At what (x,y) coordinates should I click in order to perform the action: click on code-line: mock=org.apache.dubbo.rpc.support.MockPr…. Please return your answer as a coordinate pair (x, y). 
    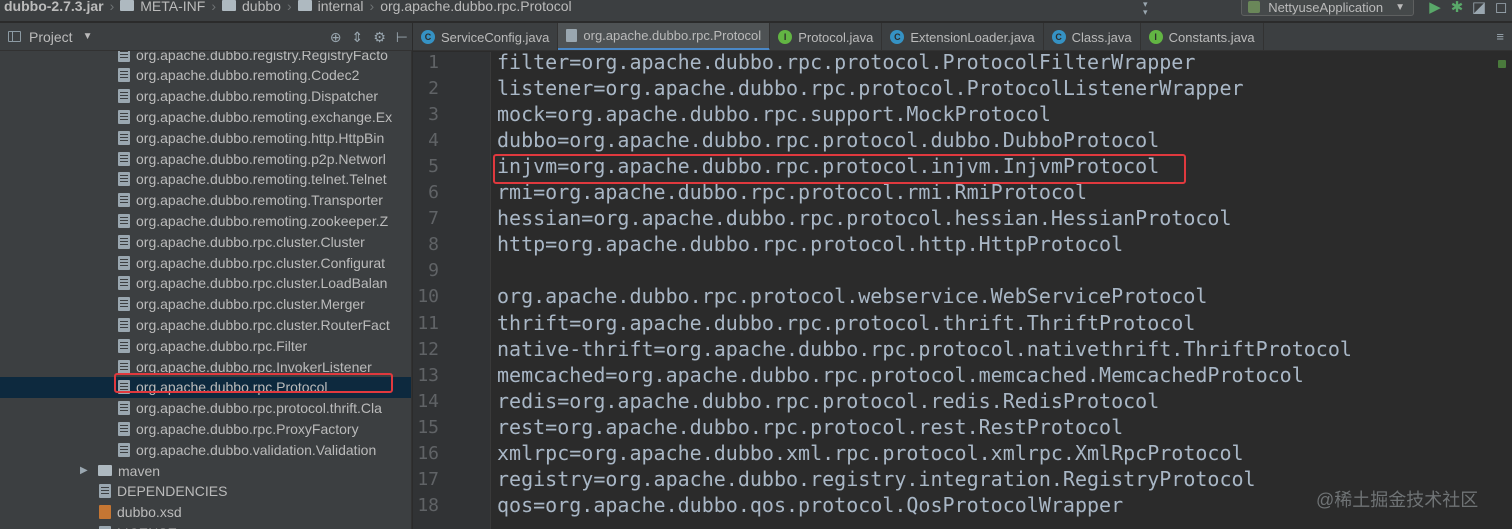
    Looking at the image, I should click on (774, 114).